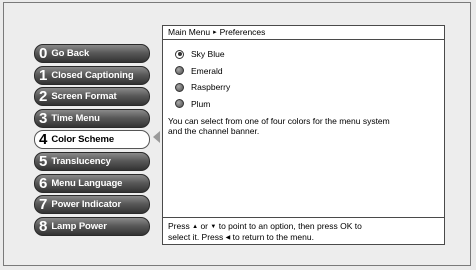 This screenshot has width=476, height=270. I want to click on help-text-segment: or, so click(204, 226).